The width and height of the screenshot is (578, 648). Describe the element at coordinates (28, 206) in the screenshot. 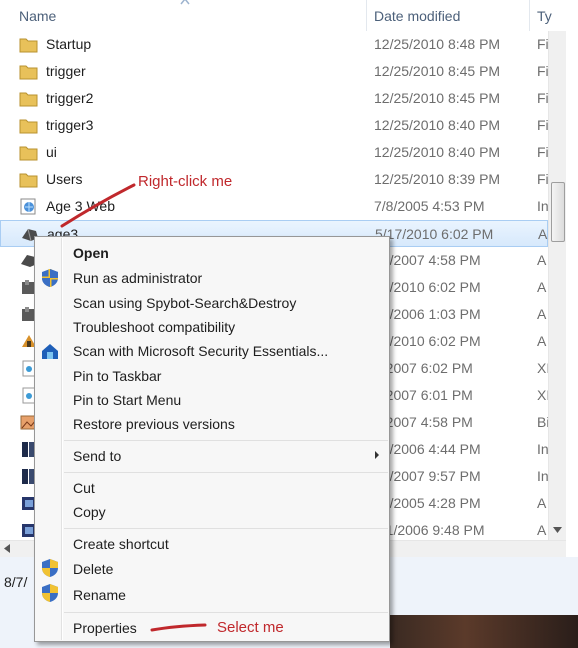

I see `internet-shortcut-icon` at that location.